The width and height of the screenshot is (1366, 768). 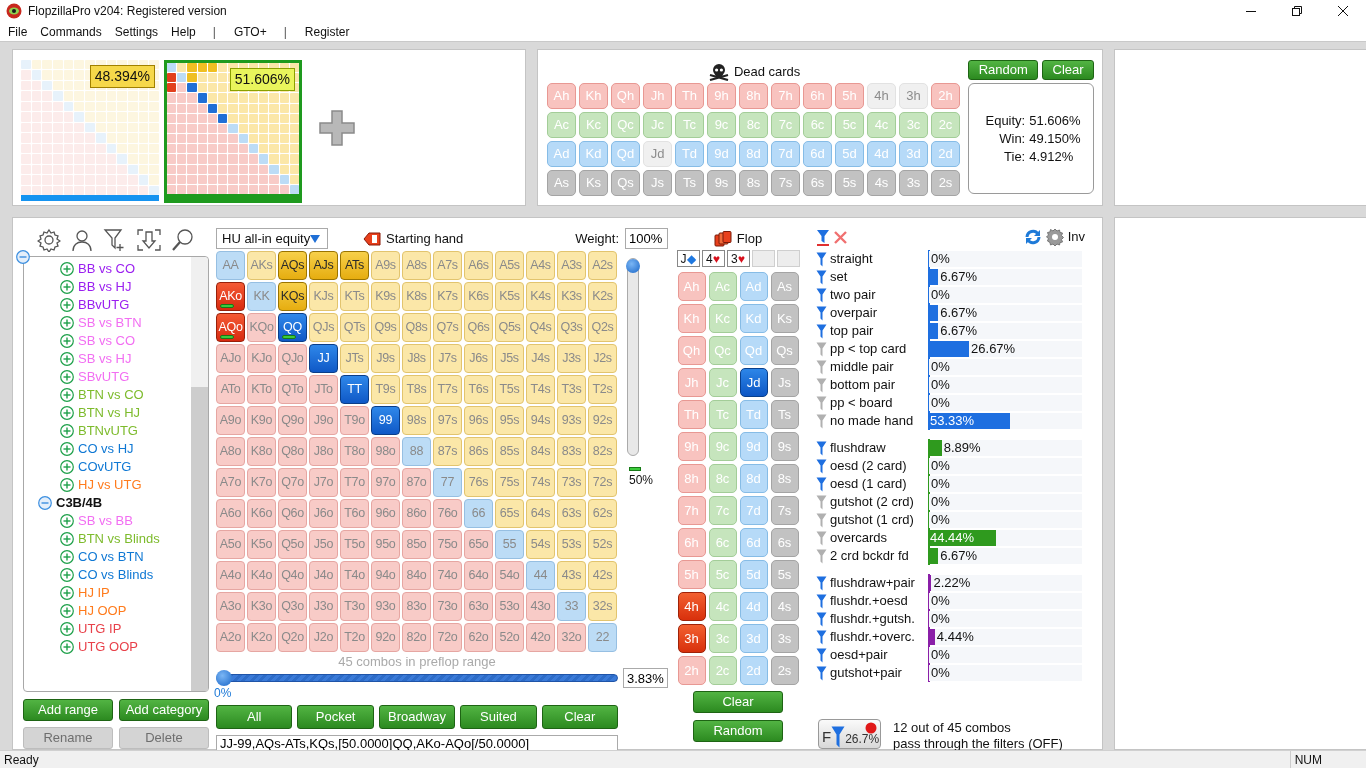 I want to click on hand-cell: 88, so click(x=416, y=451).